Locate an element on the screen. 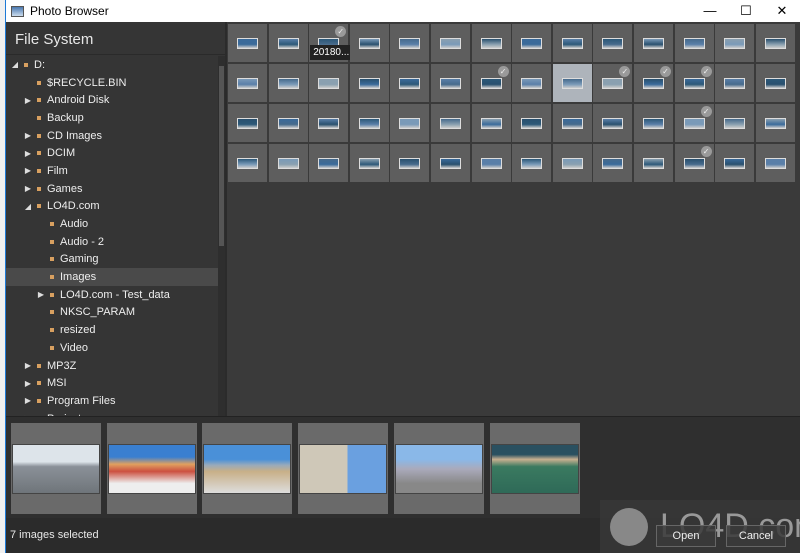 This screenshot has width=800, height=553. cancel-button: Cancel is located at coordinates (756, 536).